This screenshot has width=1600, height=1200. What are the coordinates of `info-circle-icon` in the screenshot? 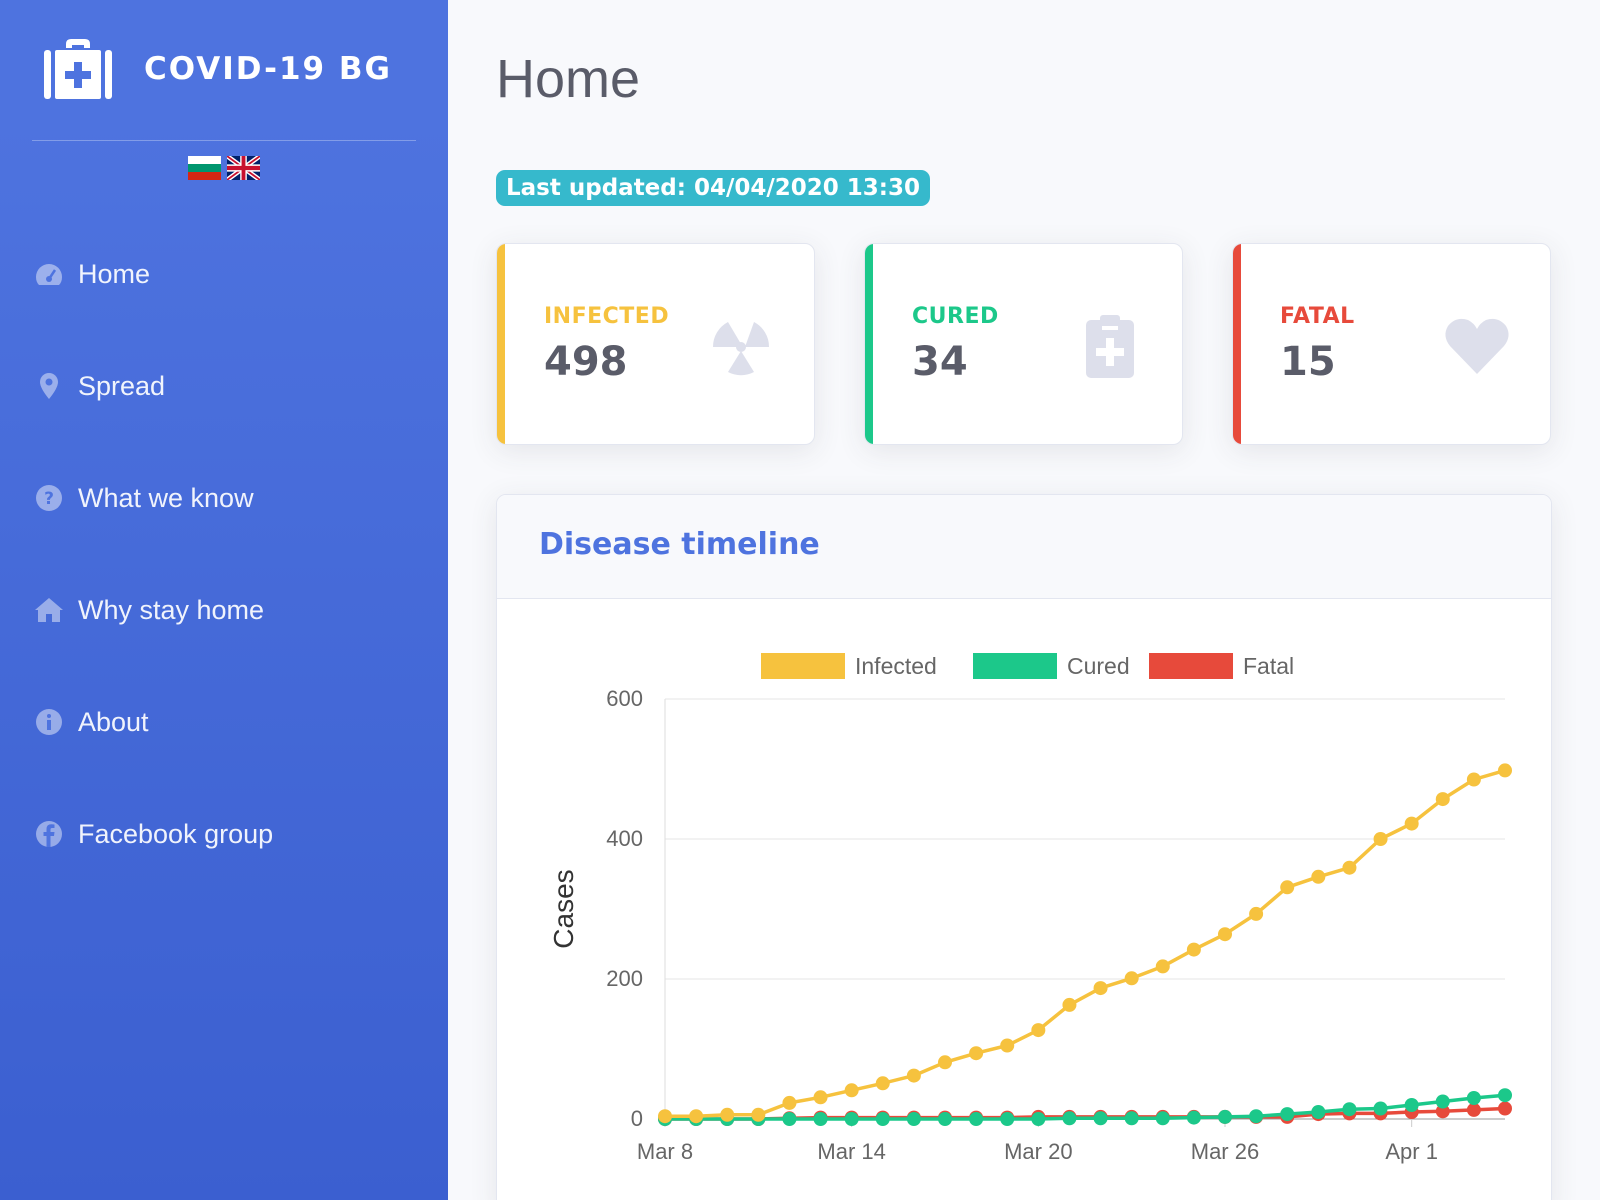 It's located at (49, 722).